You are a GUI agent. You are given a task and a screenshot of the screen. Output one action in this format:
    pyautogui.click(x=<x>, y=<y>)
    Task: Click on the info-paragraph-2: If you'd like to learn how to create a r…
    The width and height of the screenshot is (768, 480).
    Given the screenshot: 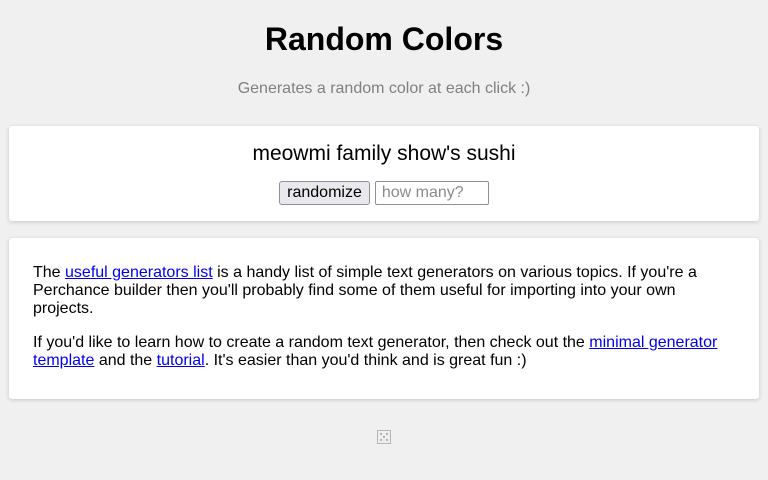 What is the action you would take?
    pyautogui.click(x=383, y=352)
    